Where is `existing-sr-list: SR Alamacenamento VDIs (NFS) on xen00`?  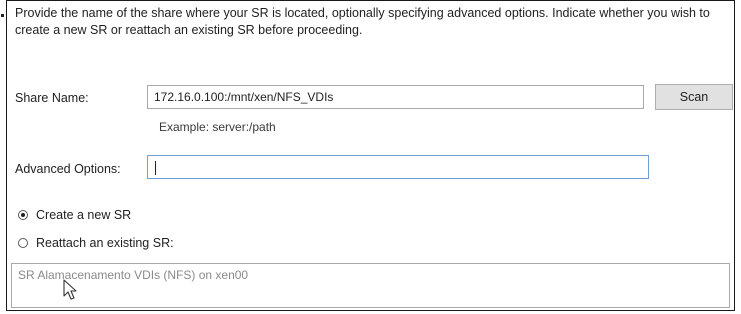 existing-sr-list: SR Alamacenamento VDIs (NFS) on xen00 is located at coordinates (370, 285).